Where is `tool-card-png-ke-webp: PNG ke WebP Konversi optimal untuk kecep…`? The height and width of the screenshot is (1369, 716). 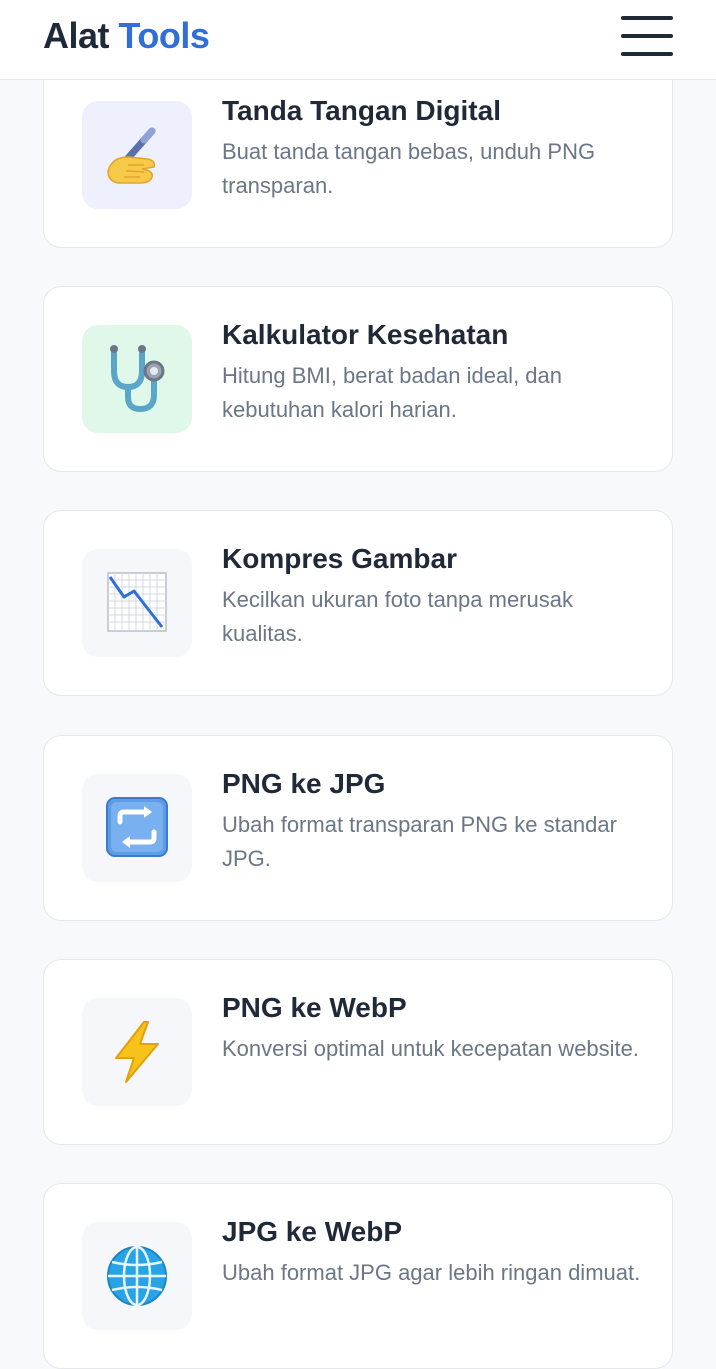
tool-card-png-ke-webp: PNG ke WebP Konversi optimal untuk kecep… is located at coordinates (358, 1052).